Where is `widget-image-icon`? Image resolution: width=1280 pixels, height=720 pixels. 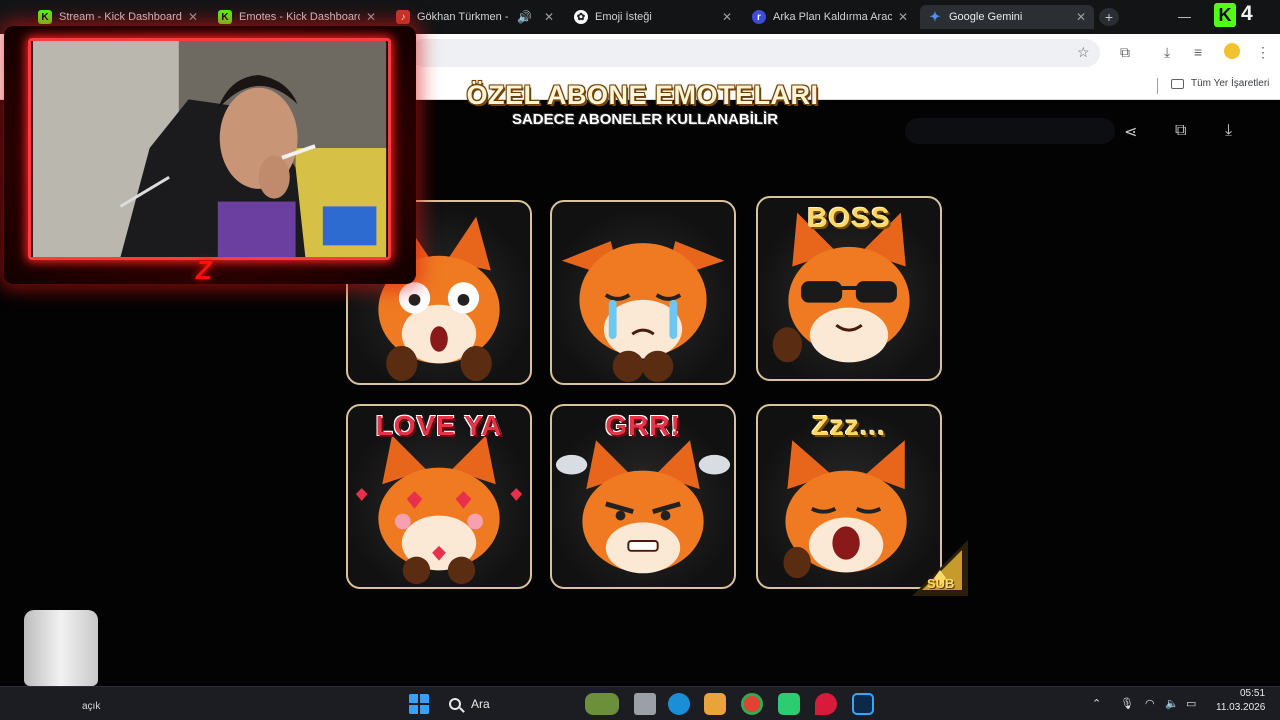 widget-image-icon is located at coordinates (602, 704).